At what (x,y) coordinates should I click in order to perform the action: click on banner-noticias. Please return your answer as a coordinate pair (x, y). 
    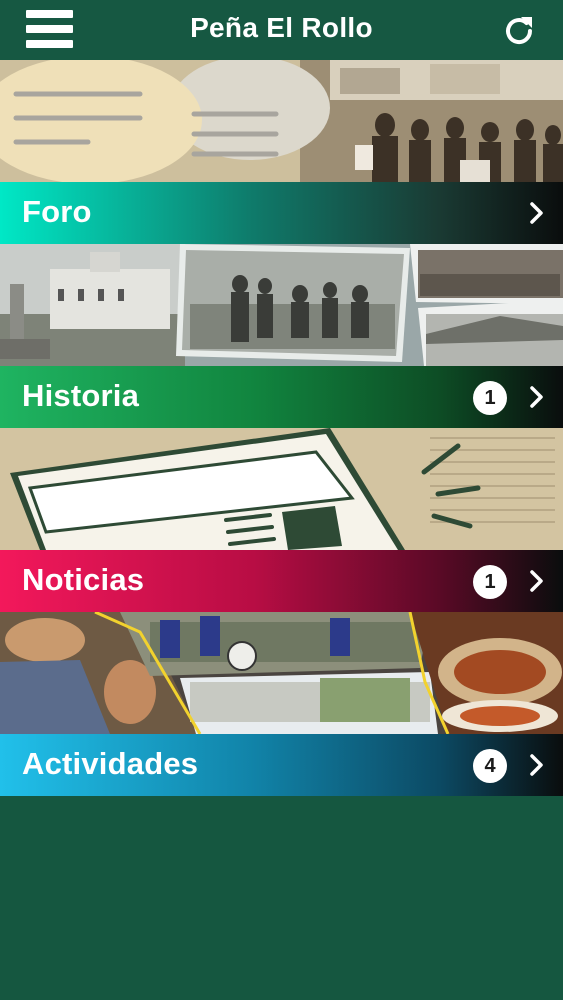
    Looking at the image, I should click on (281, 489).